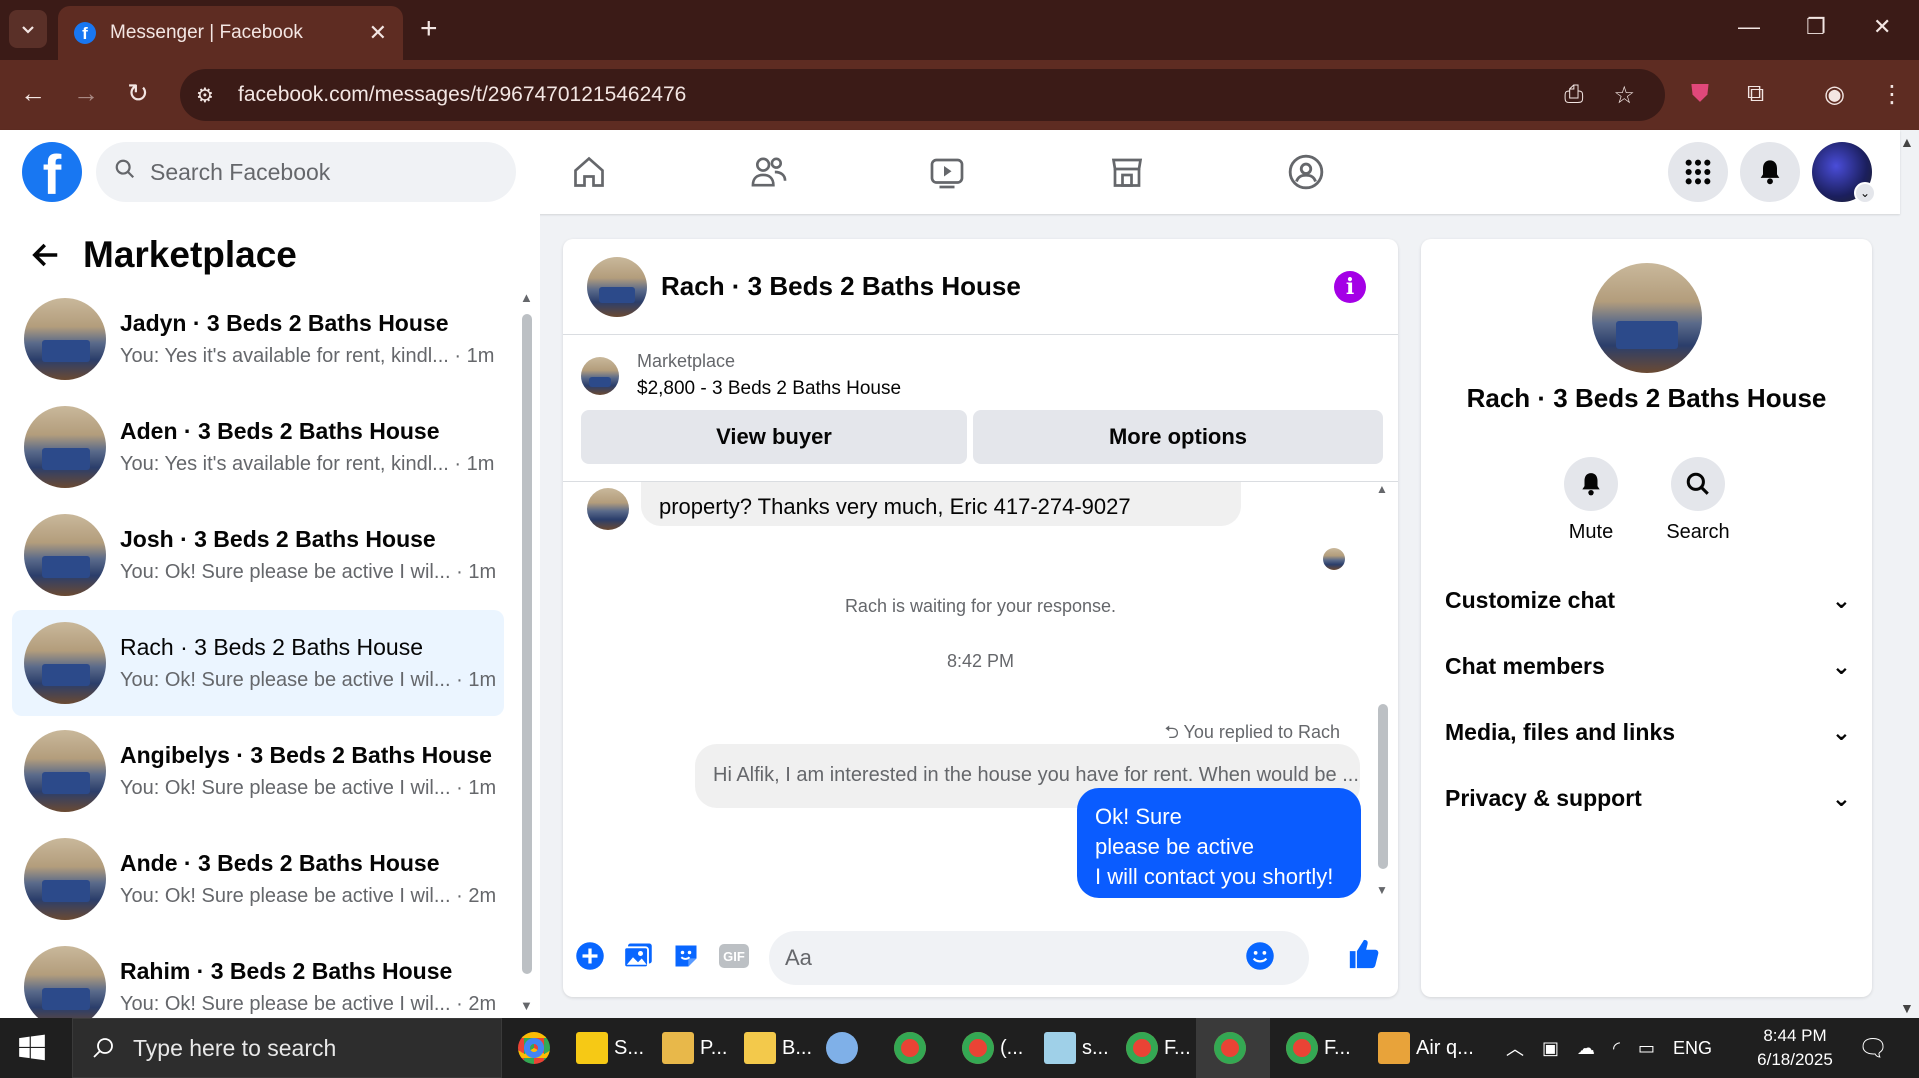 The image size is (1919, 1078). I want to click on notifications-button, so click(1770, 172).